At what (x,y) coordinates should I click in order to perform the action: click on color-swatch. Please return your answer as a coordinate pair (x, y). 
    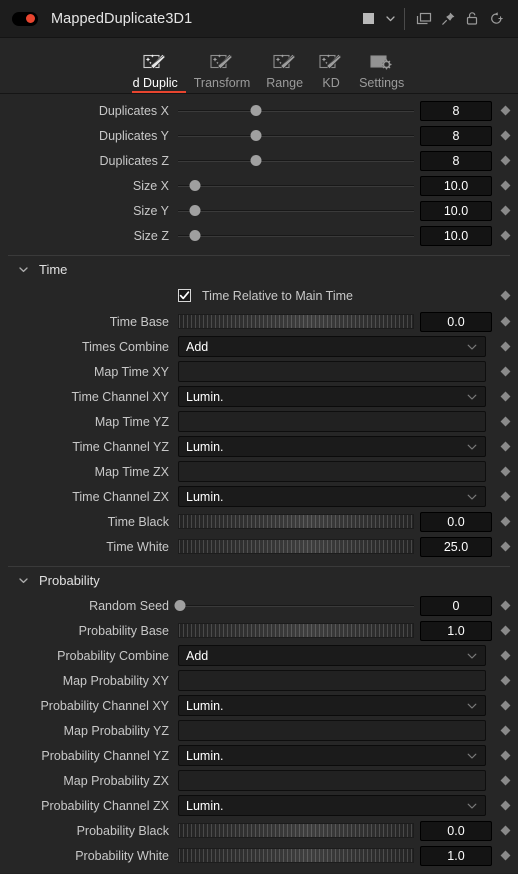
    Looking at the image, I should click on (368, 19).